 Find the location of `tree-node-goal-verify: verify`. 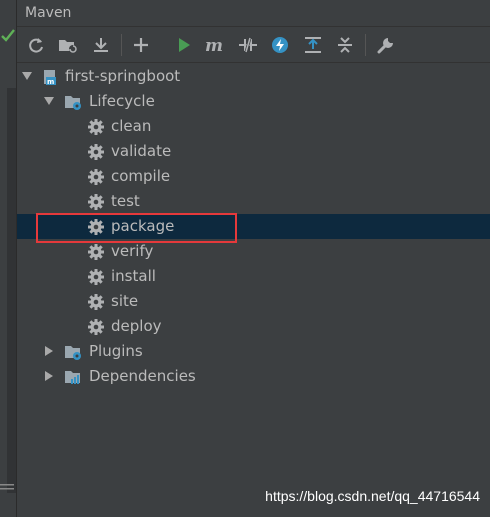

tree-node-goal-verify: verify is located at coordinates (253, 251).